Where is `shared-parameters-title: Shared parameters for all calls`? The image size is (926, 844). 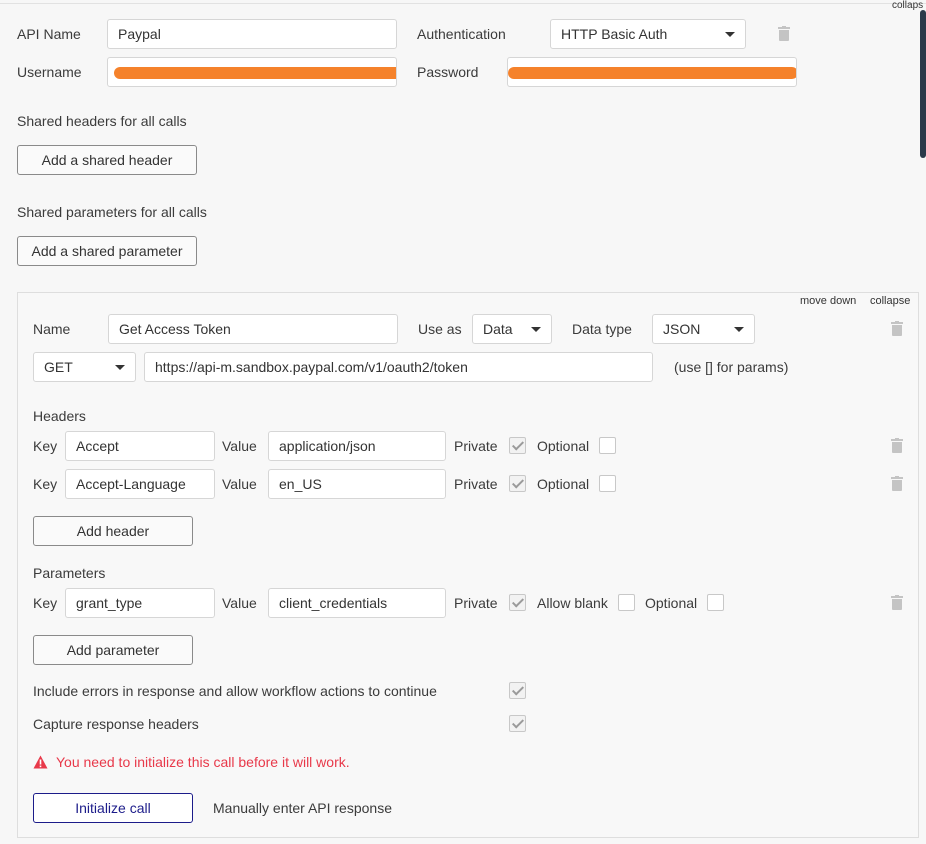 shared-parameters-title: Shared parameters for all calls is located at coordinates (112, 212).